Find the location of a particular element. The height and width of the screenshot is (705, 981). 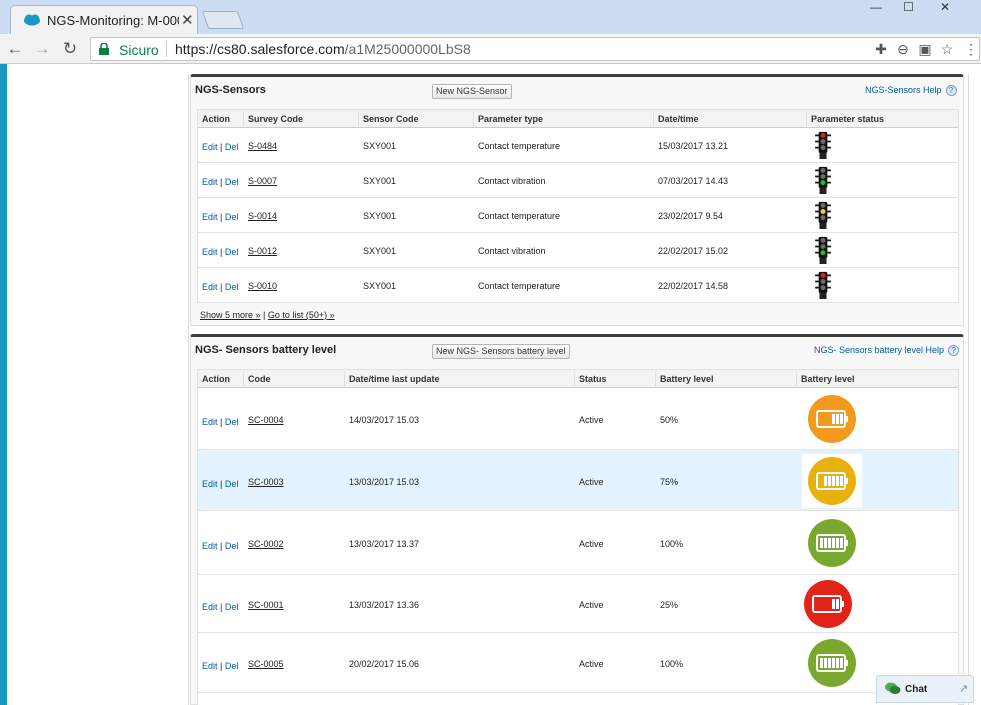

back-icon: ← is located at coordinates (15, 49).